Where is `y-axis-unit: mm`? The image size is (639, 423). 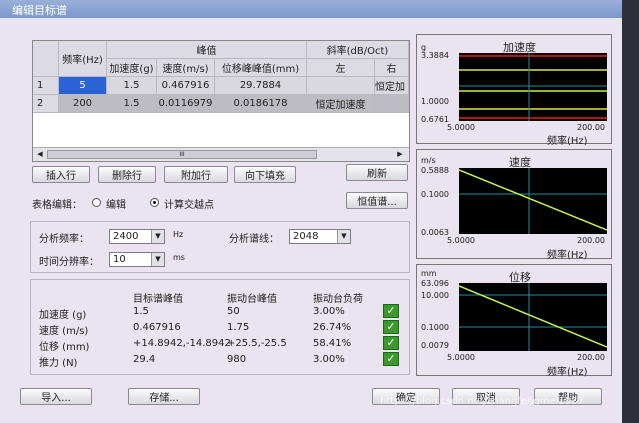 y-axis-unit: mm is located at coordinates (429, 273).